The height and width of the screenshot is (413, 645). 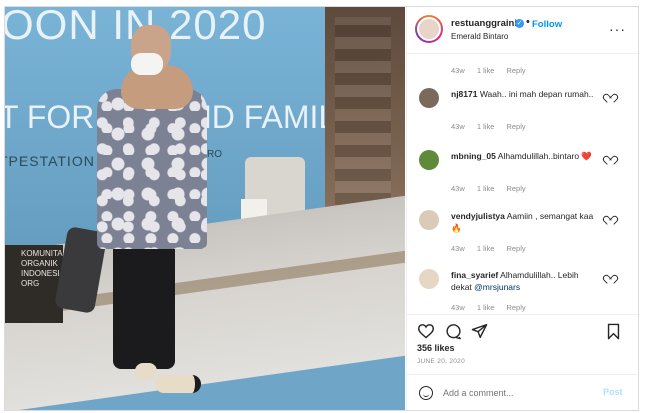 I want to click on person-shoe-left, so click(x=146, y=371).